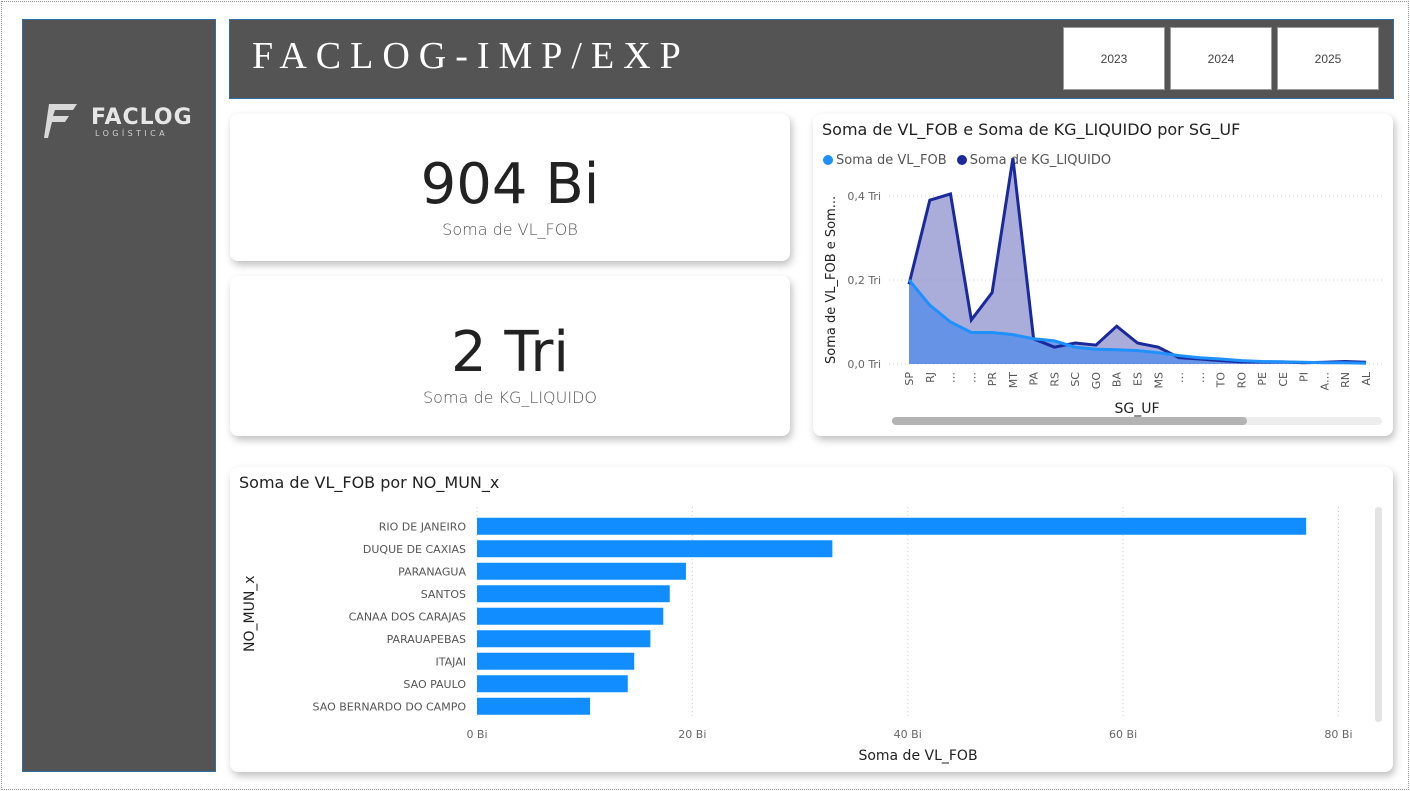 This screenshot has width=1410, height=791. What do you see at coordinates (432, 571) in the screenshot?
I see `bar-category-label: PARANAGUA` at bounding box center [432, 571].